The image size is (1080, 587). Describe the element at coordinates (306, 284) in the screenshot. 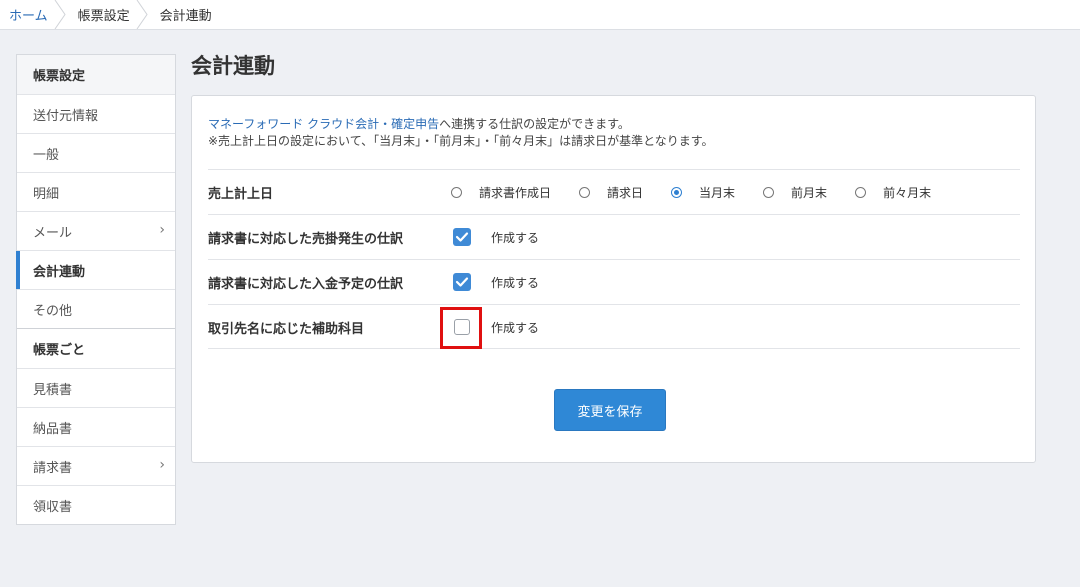

I see `deposit-entry-label: 請求書に対応した入金予定の仕訳` at that location.